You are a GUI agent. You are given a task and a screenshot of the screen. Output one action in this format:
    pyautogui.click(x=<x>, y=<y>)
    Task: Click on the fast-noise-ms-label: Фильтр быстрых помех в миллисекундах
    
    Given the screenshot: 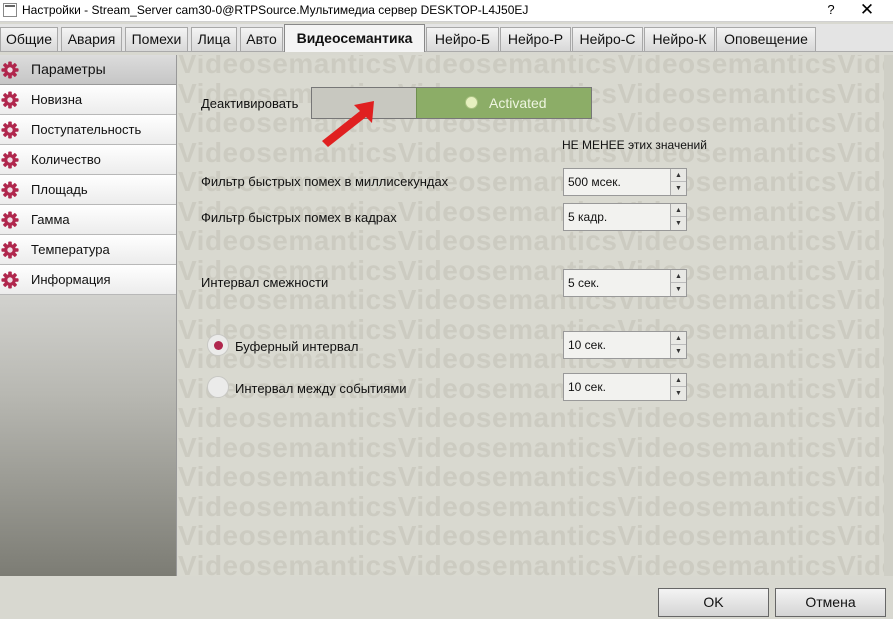 What is the action you would take?
    pyautogui.click(x=325, y=181)
    